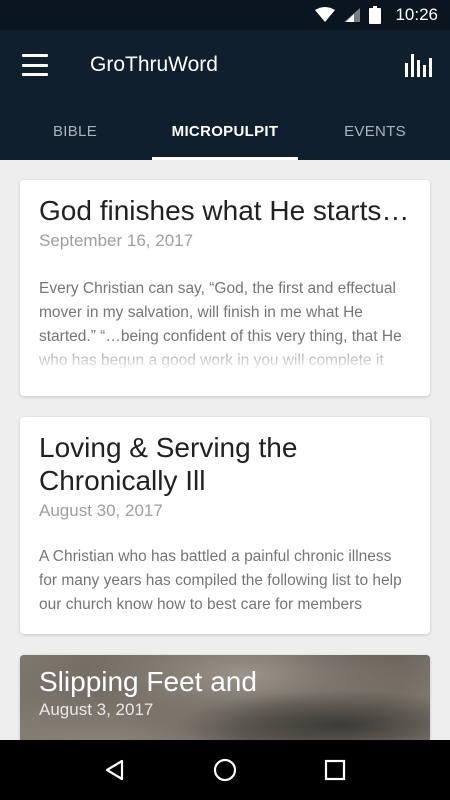  What do you see at coordinates (96, 709) in the screenshot?
I see `post-date: August 3, 2017` at bounding box center [96, 709].